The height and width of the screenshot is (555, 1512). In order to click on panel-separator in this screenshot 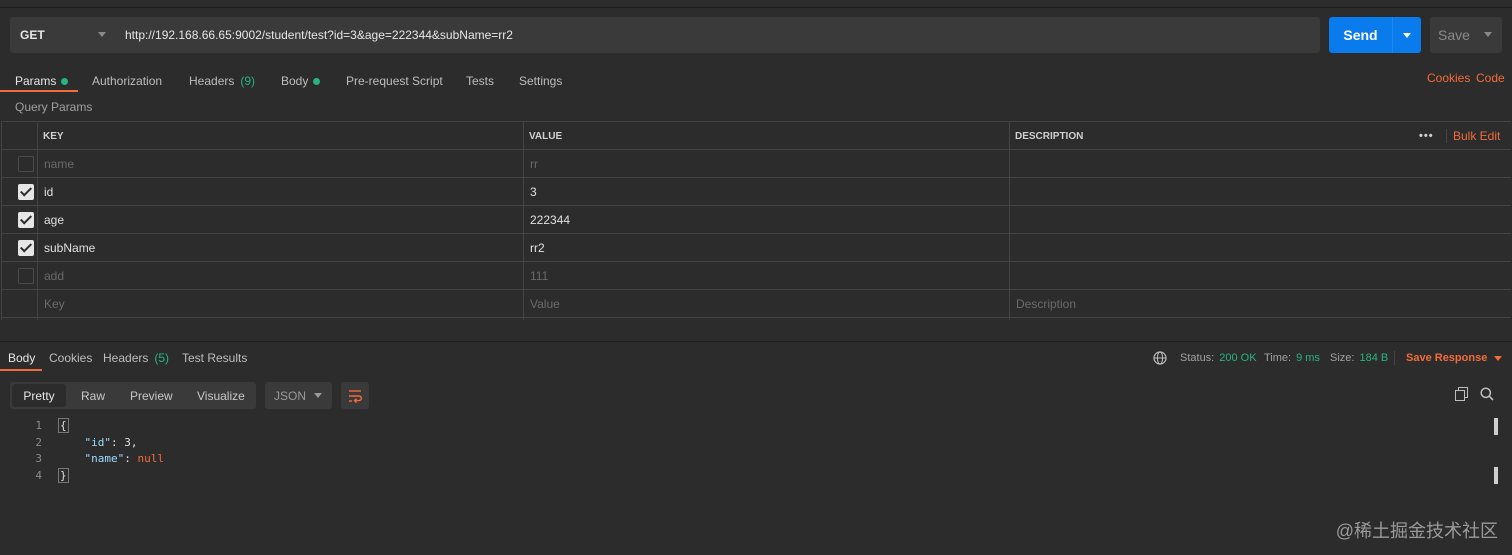, I will do `click(756, 341)`.